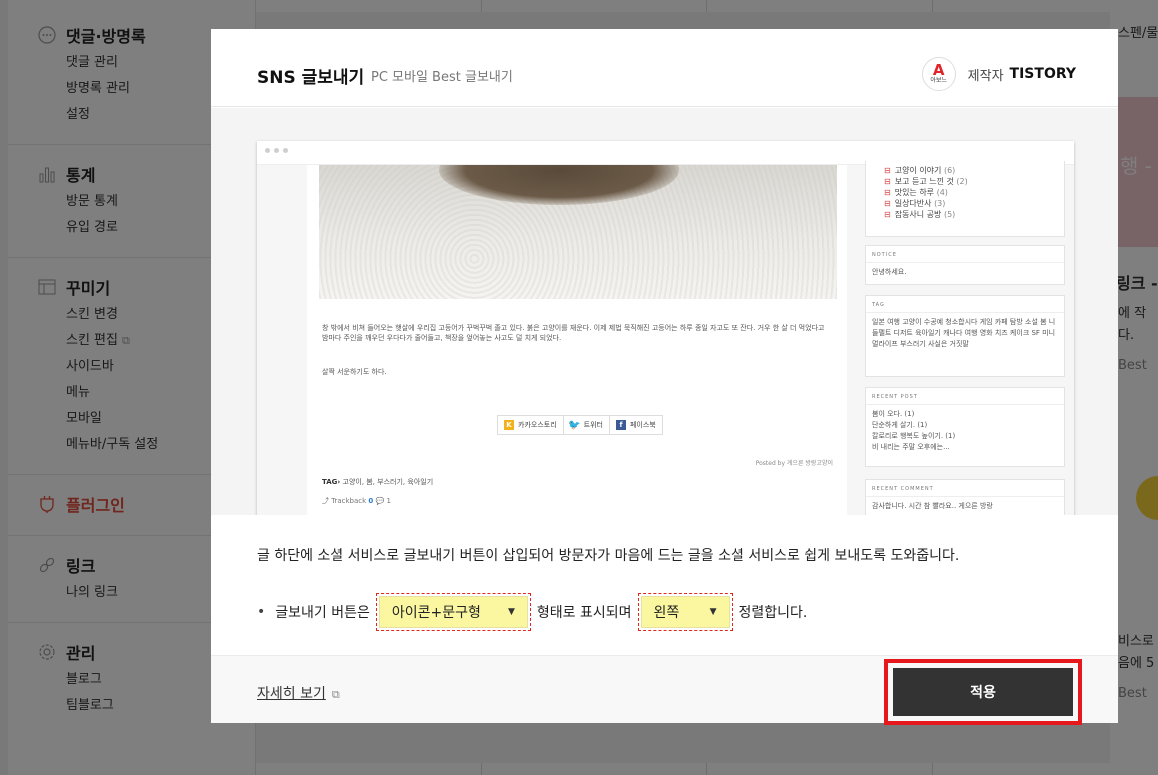  Describe the element at coordinates (965, 203) in the screenshot. I see `category-item: 일상다반사 (3)` at that location.